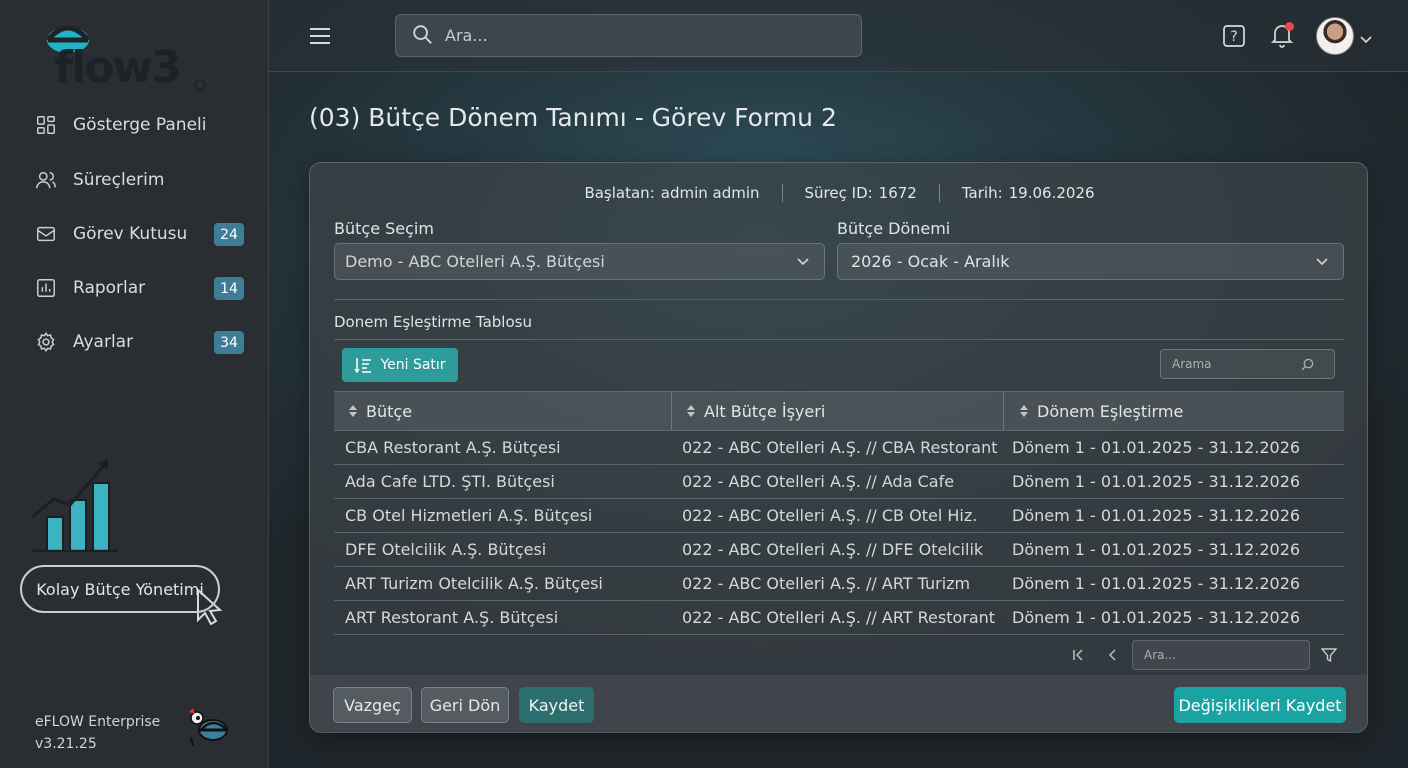 The width and height of the screenshot is (1408, 768). What do you see at coordinates (1110, 411) in the screenshot?
I see `column-label: Dönem Eşleştirme` at bounding box center [1110, 411].